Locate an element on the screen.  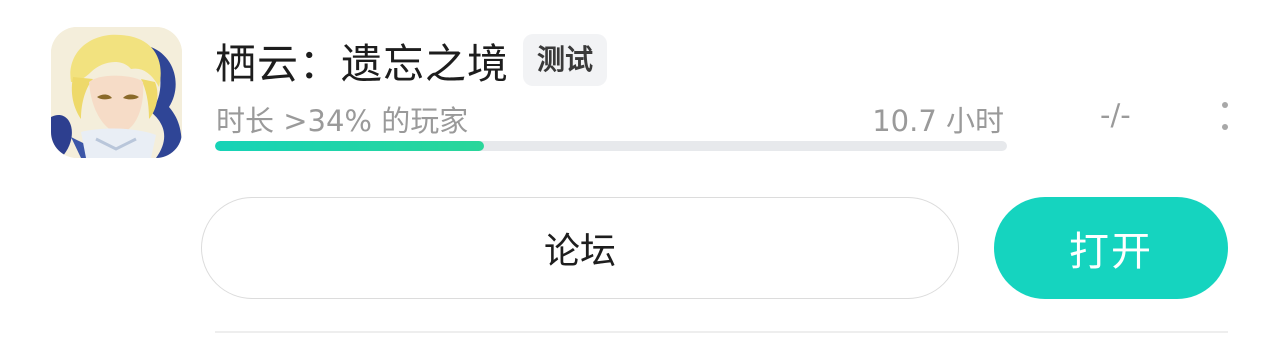
game-title: 栖云：遗忘之境 is located at coordinates (362, 60).